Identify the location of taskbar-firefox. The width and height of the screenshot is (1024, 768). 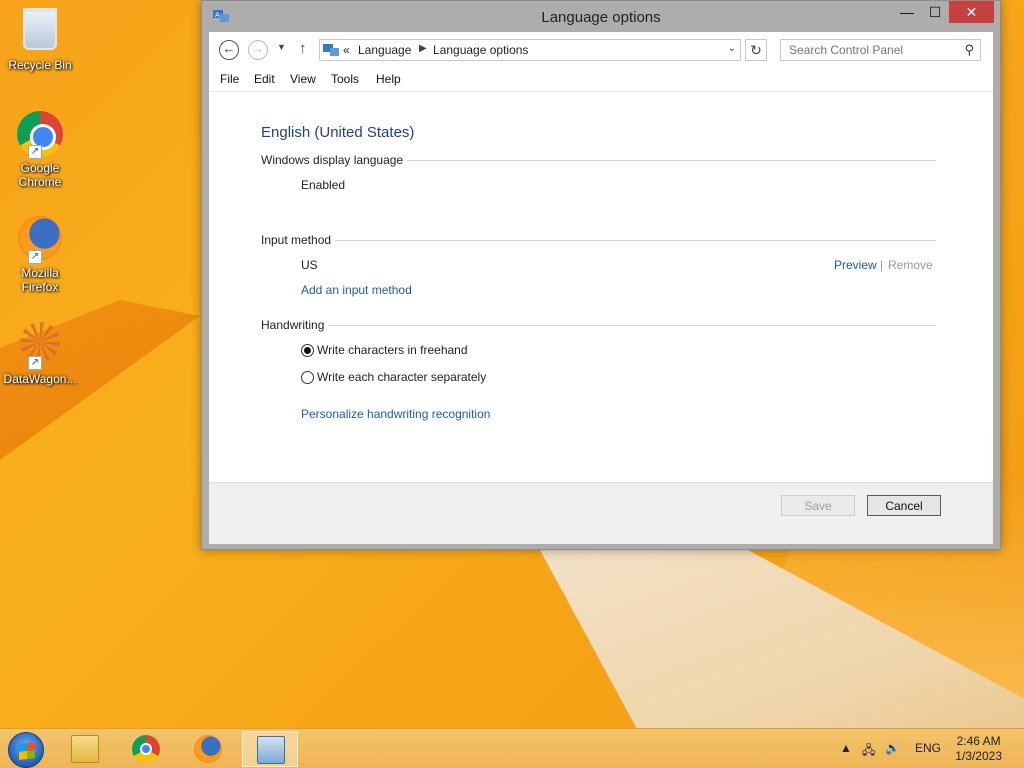
(208, 749).